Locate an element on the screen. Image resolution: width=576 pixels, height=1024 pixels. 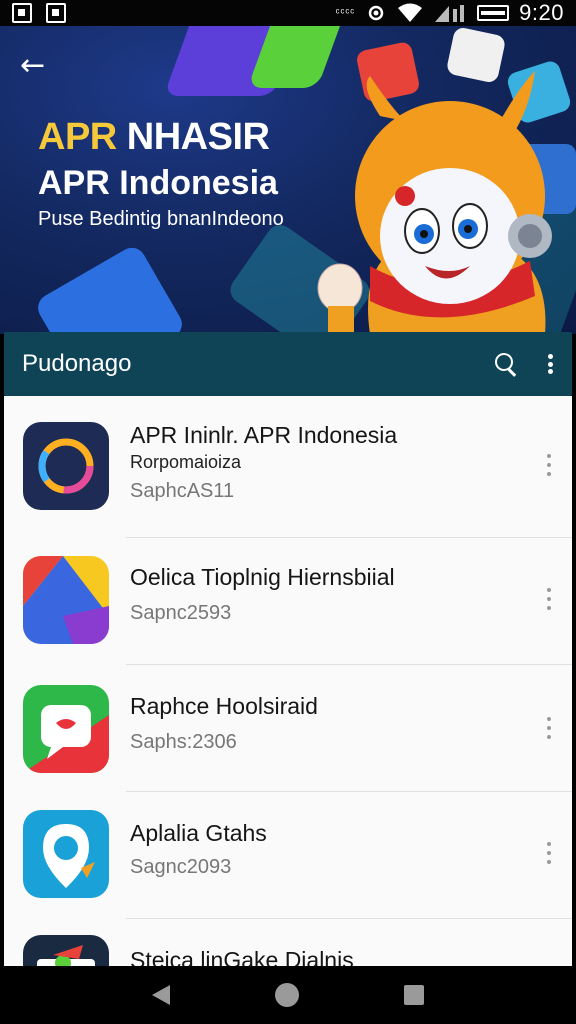
wifi-icon is located at coordinates (410, 12).